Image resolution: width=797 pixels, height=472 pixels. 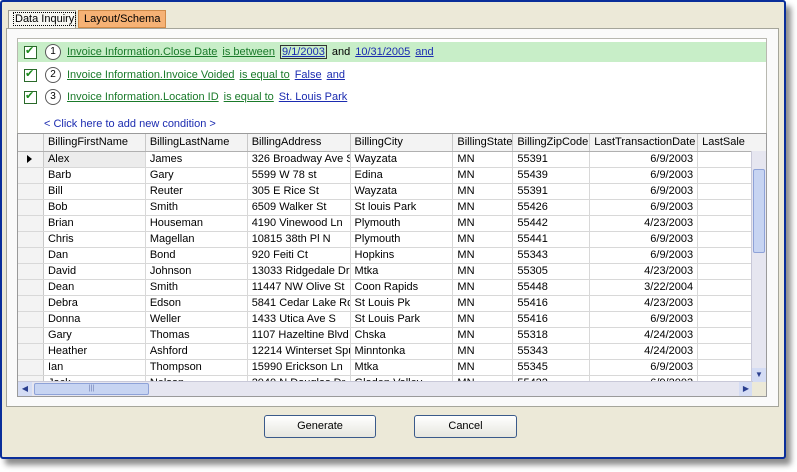 What do you see at coordinates (197, 142) in the screenshot?
I see `column-header: BillingLastName` at bounding box center [197, 142].